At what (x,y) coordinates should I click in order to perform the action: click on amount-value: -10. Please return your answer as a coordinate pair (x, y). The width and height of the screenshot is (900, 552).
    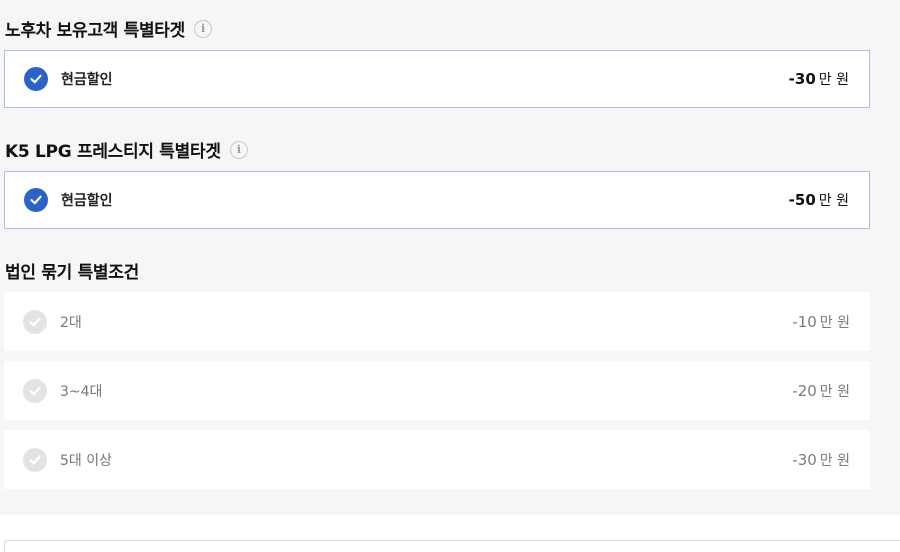
    Looking at the image, I should click on (804, 321).